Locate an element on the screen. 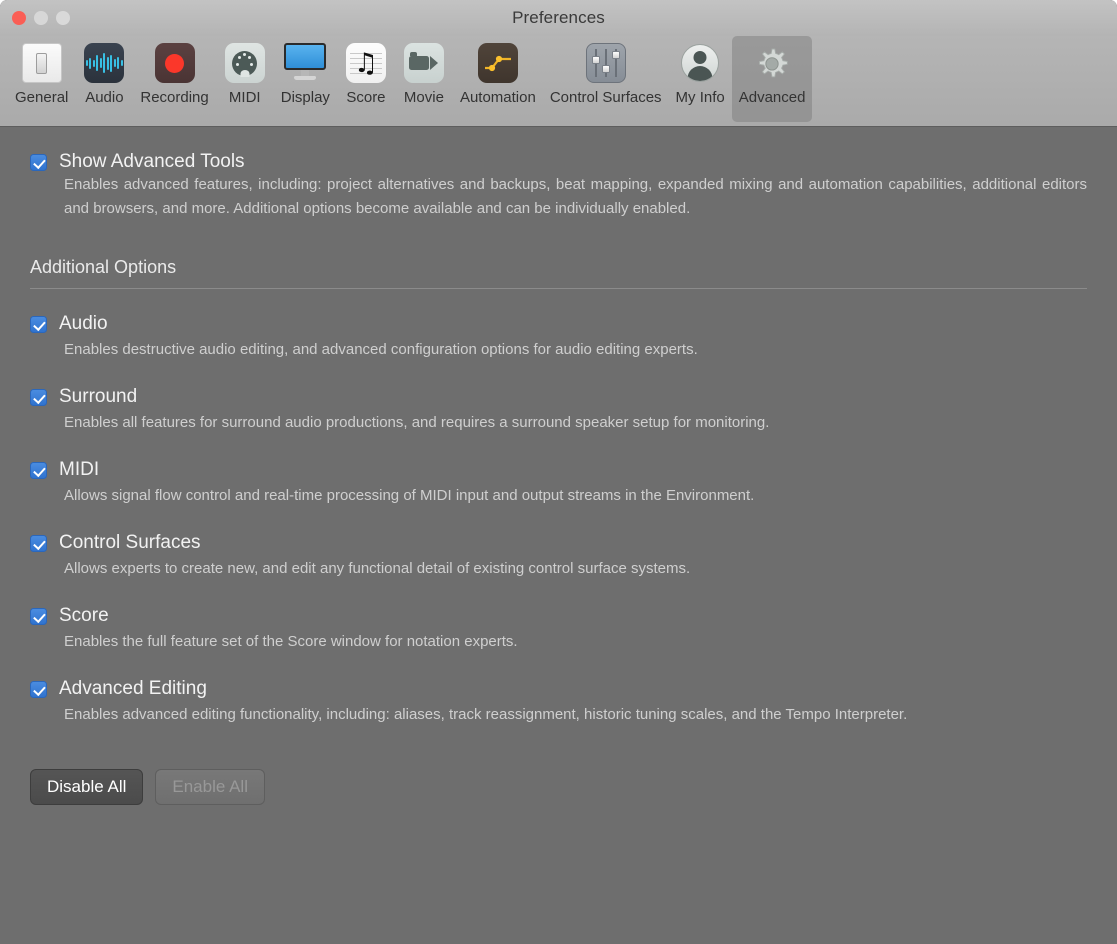  faders-icon is located at coordinates (606, 63).